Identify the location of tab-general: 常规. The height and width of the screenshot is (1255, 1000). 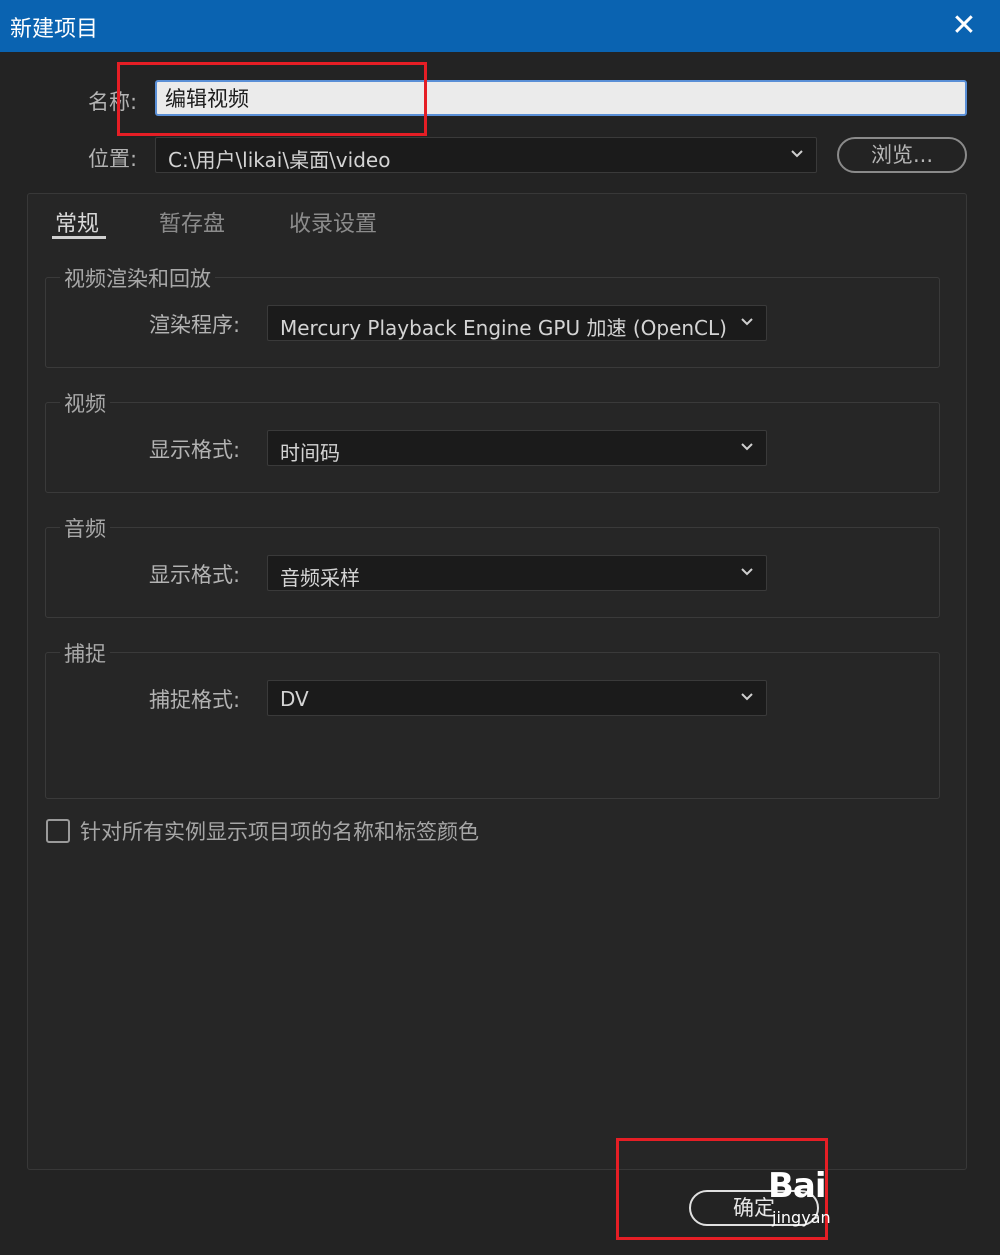
(77, 222).